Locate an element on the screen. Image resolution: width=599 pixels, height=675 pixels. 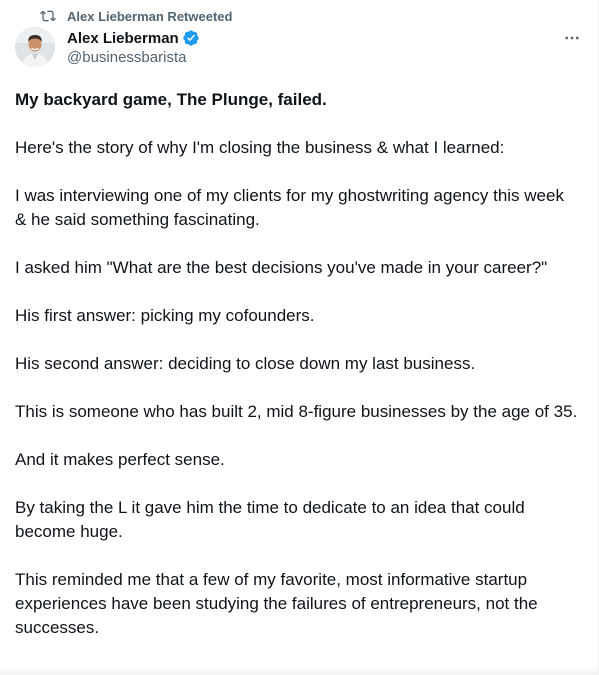
name-row: Alex Lieberman is located at coordinates (133, 38).